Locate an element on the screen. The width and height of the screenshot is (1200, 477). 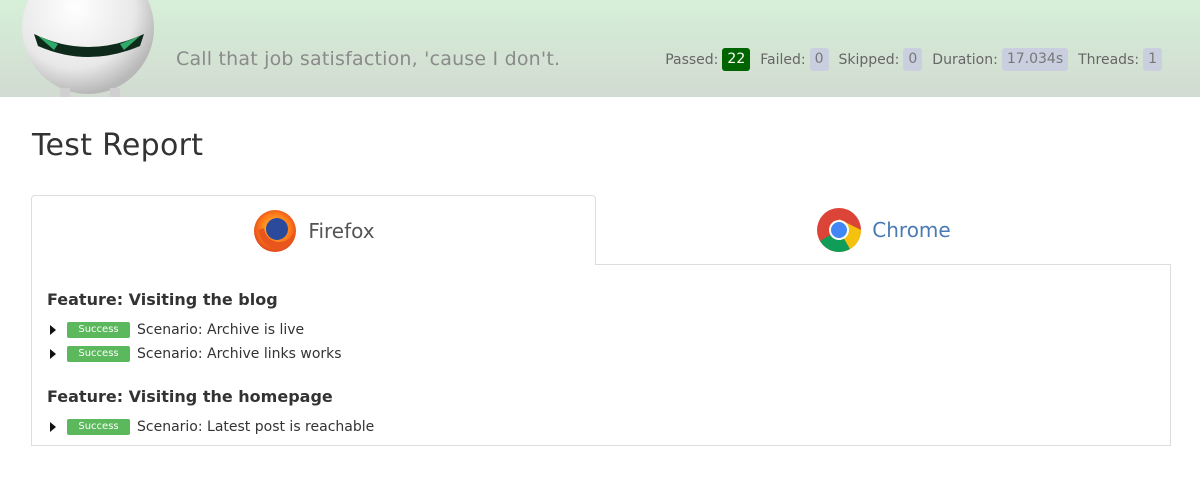
failed-label: Failed: is located at coordinates (783, 59).